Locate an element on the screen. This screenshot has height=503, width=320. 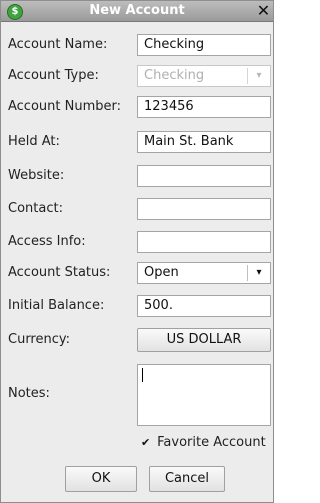
account-type-value: Checking is located at coordinates (174, 75).